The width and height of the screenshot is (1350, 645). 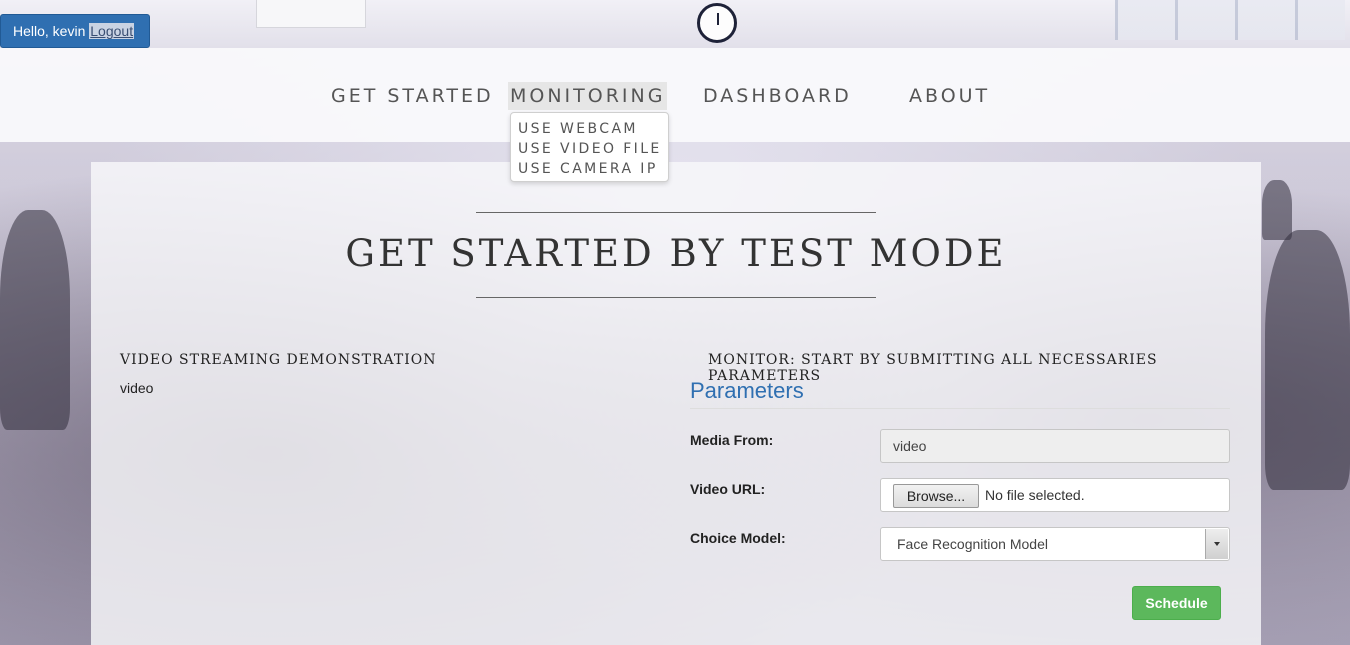 What do you see at coordinates (112, 31) in the screenshot?
I see `logout-link: Logout` at bounding box center [112, 31].